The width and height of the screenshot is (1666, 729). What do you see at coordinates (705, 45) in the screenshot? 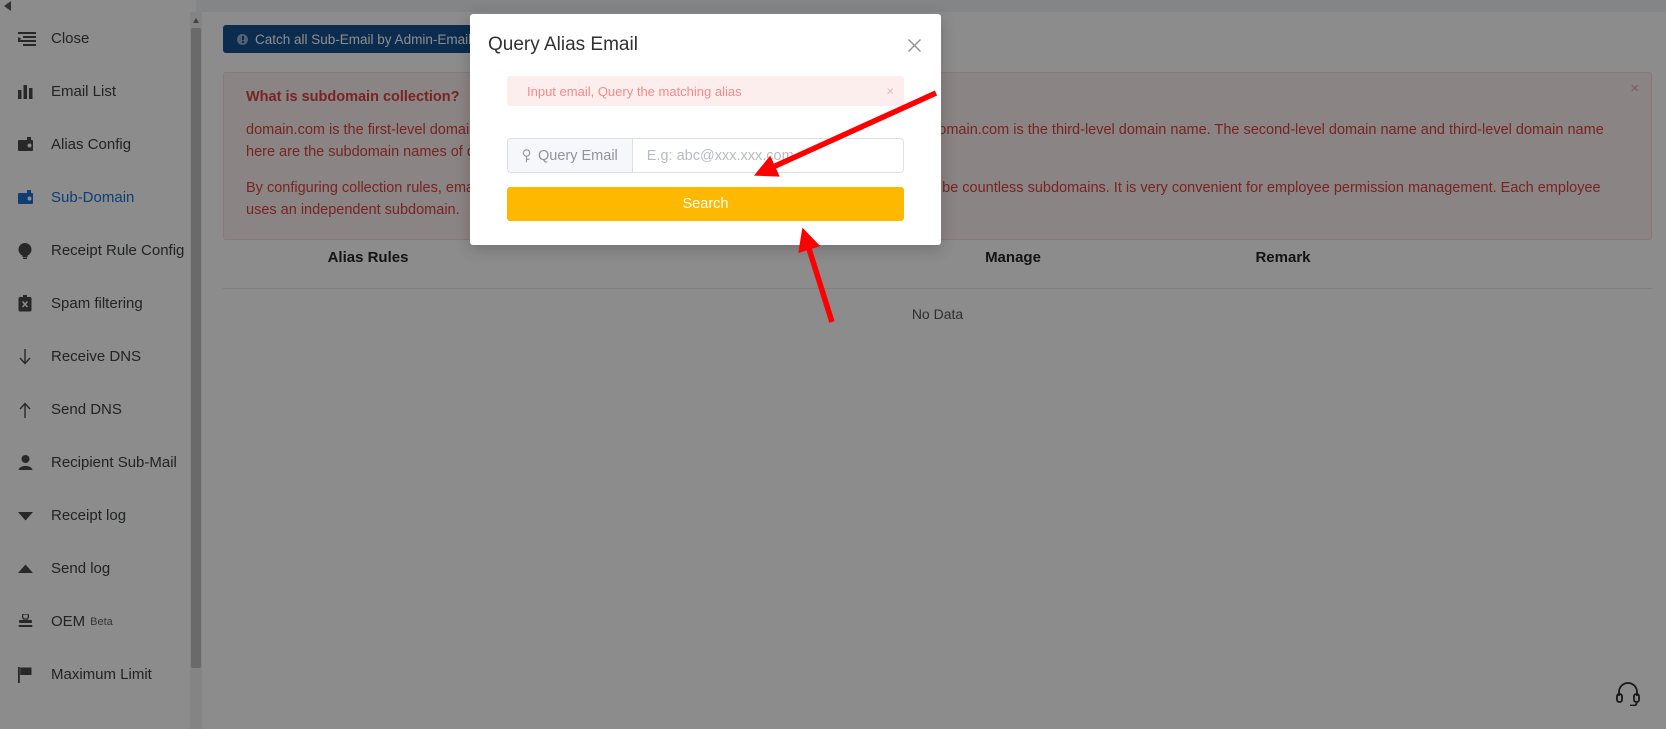
I see `dialog-header: Query Alias Email` at bounding box center [705, 45].